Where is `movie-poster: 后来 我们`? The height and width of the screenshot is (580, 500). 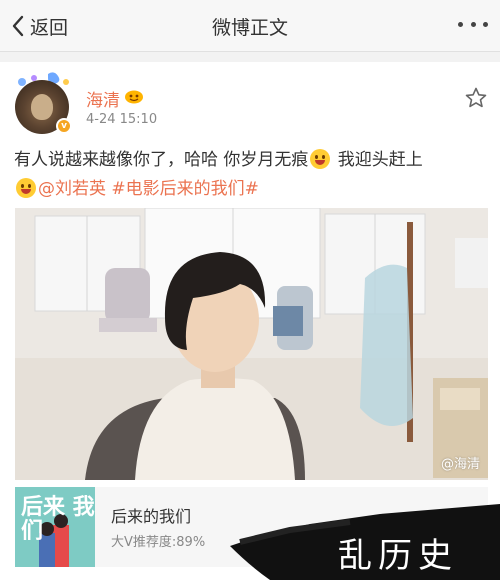 movie-poster: 后来 我们 is located at coordinates (55, 527).